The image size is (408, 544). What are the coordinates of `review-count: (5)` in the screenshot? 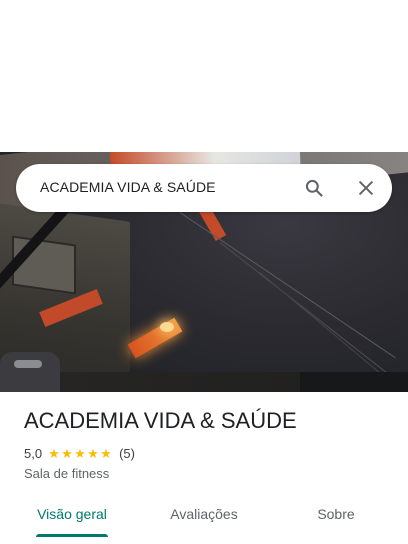 It's located at (127, 453).